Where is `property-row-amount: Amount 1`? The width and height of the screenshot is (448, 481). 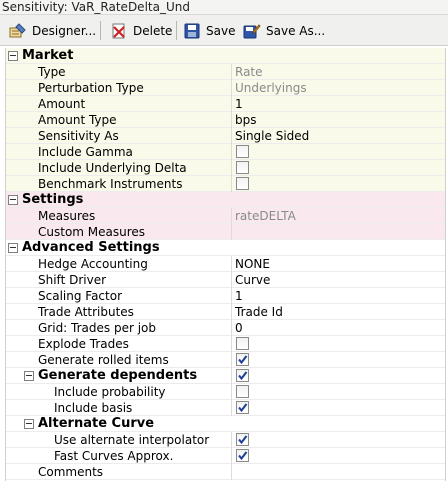 property-row-amount: Amount 1 is located at coordinates (225, 104).